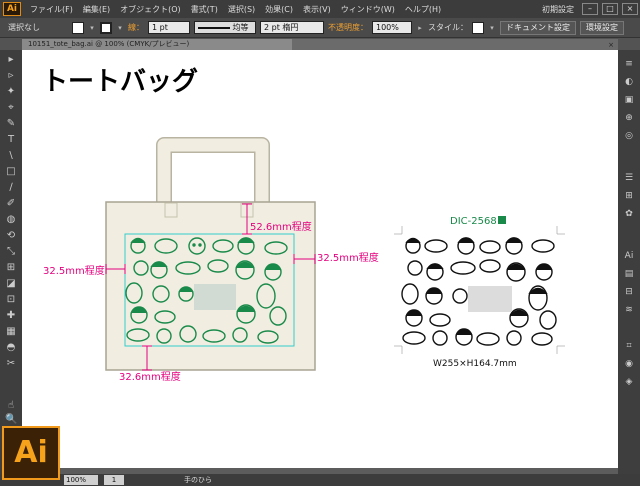 This screenshot has height=486, width=640. I want to click on graph-tool-icon: ▦, so click(11, 332).